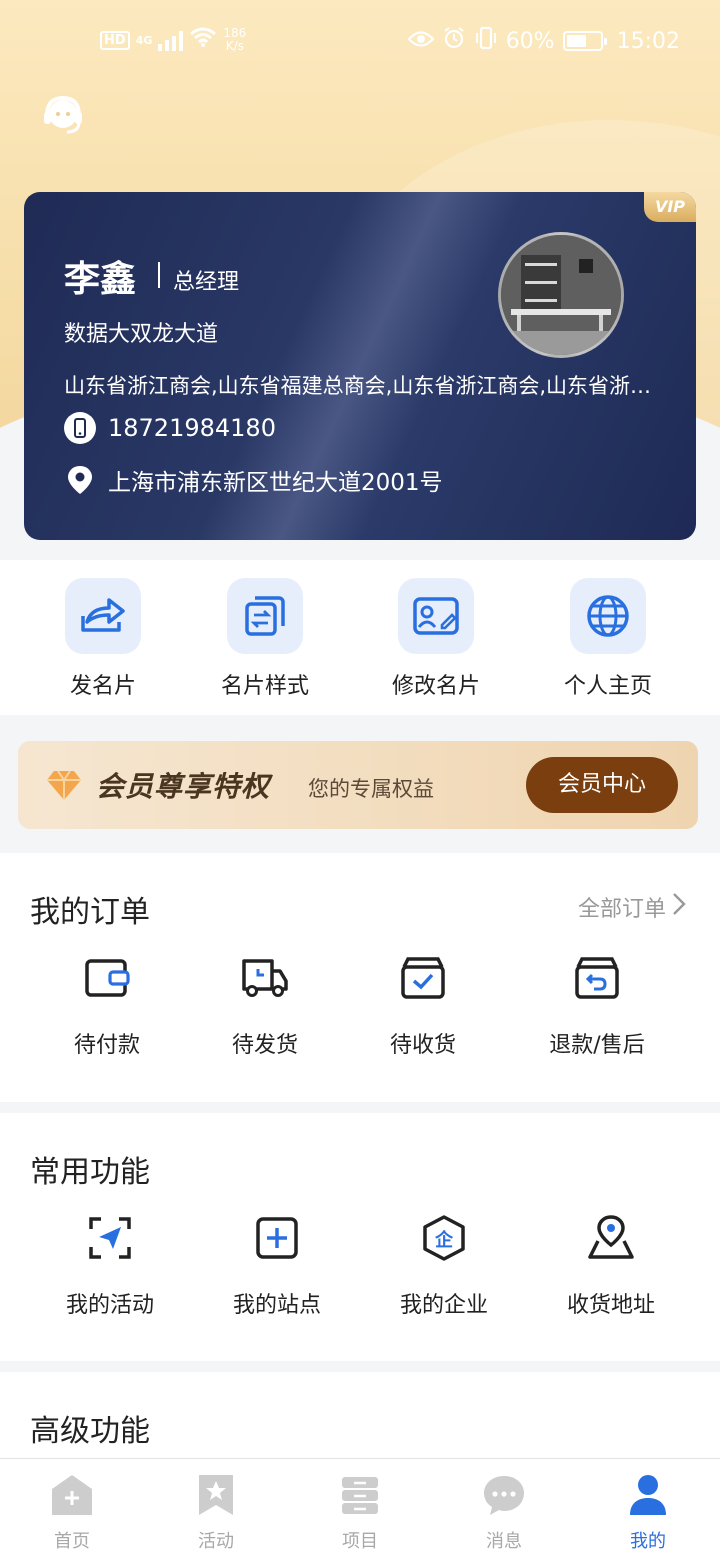 This screenshot has height=1560, width=720. I want to click on all-orders-link: 全部订单, so click(632, 907).